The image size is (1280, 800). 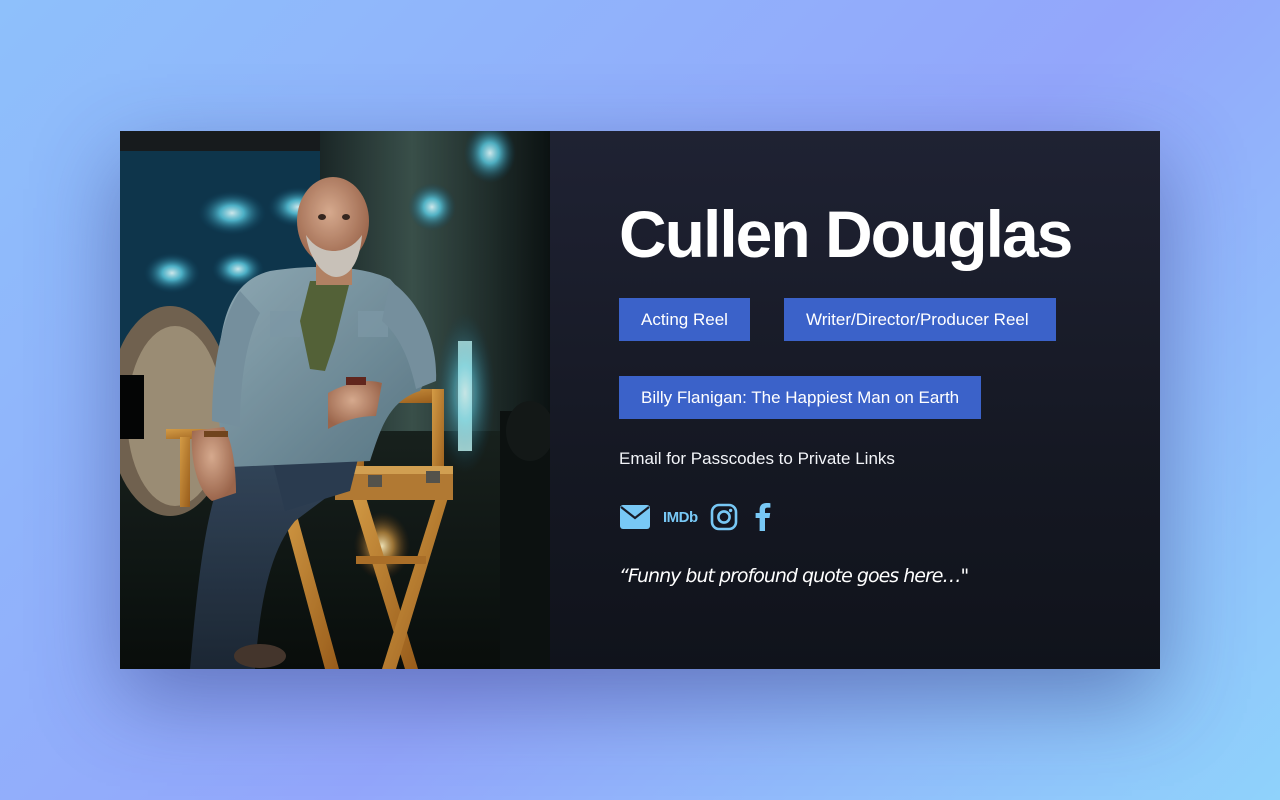 What do you see at coordinates (763, 517) in the screenshot?
I see `facebook-icon` at bounding box center [763, 517].